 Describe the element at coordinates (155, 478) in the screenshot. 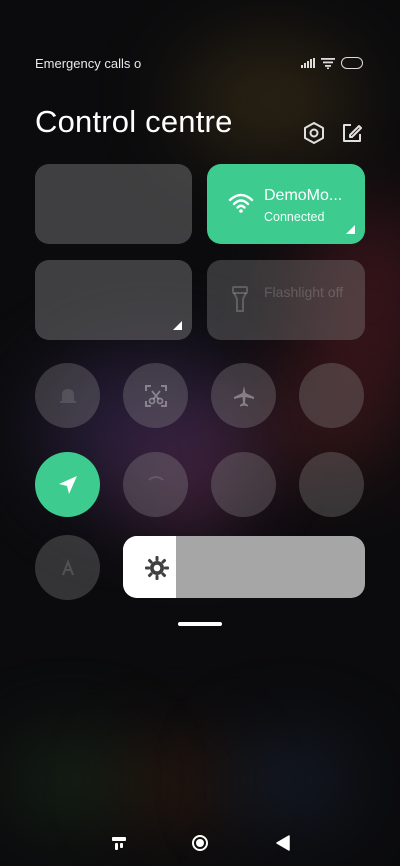

I see `toggle-icon` at that location.